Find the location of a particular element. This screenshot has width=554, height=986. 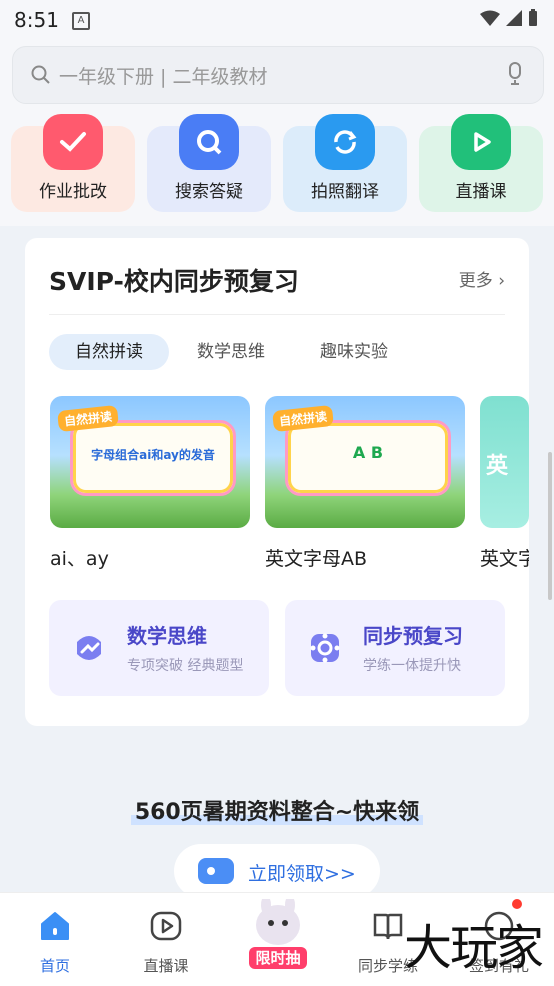

math-thinking-icon is located at coordinates (89, 648).